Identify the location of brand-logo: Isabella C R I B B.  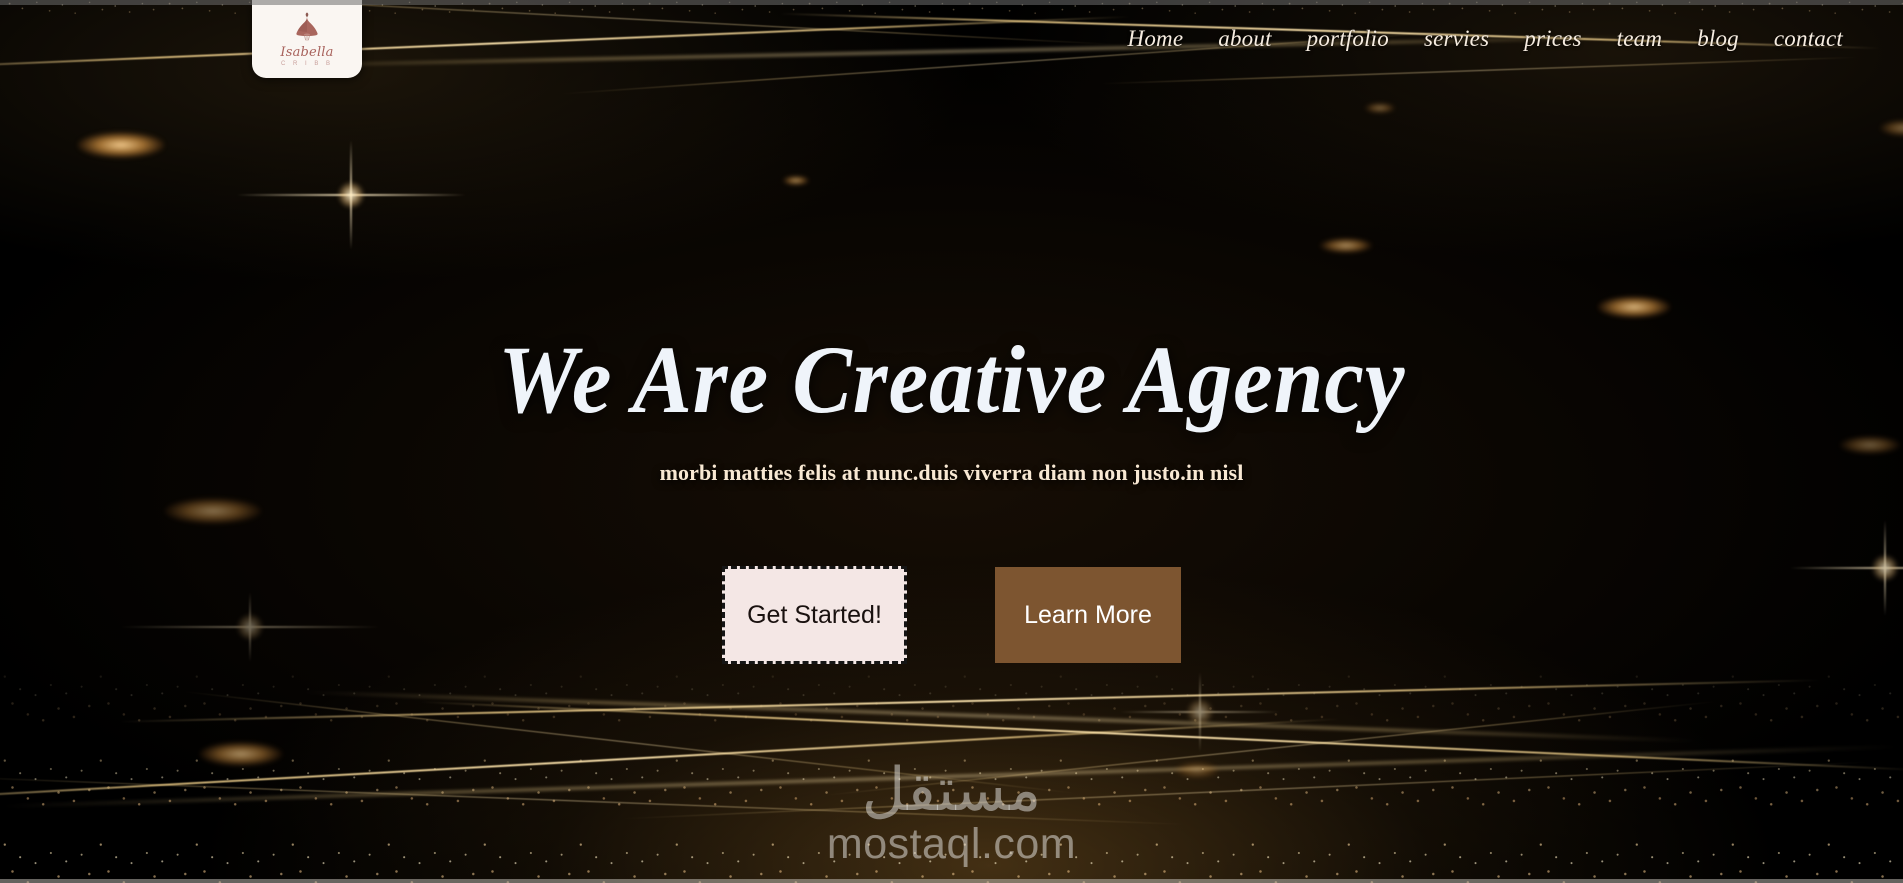
(307, 39).